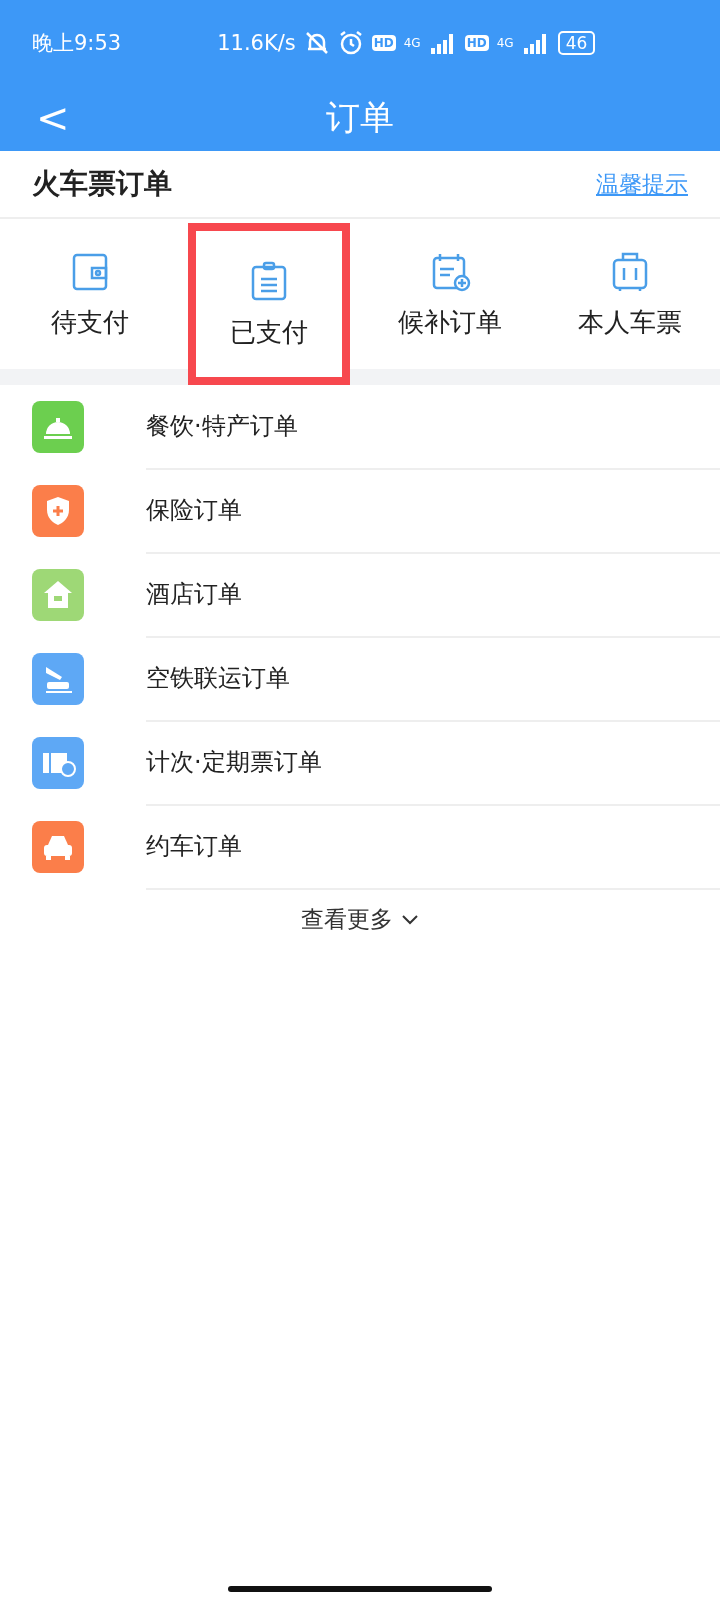 This screenshot has height=1600, width=720. I want to click on more-button: 查看更多, so click(360, 919).